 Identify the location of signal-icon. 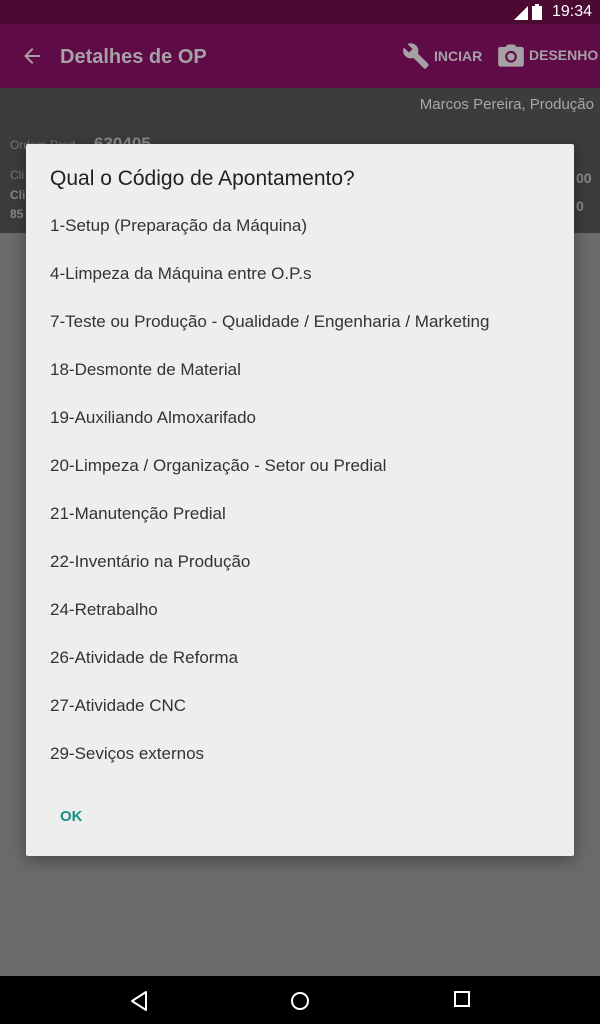
(521, 13).